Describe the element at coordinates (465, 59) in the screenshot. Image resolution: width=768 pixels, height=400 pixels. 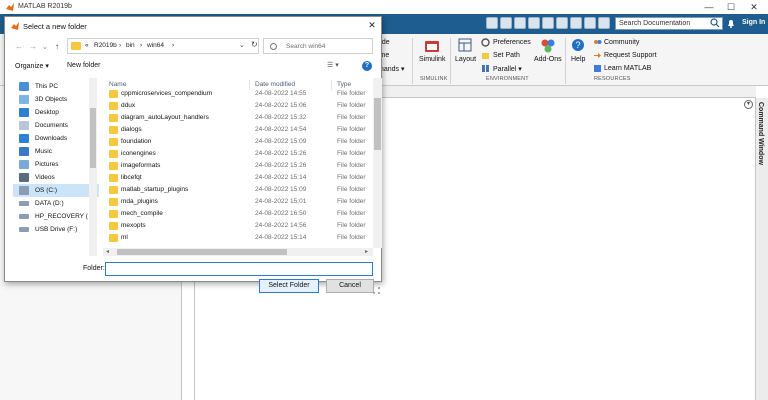
I see `layout-button: Layout` at that location.